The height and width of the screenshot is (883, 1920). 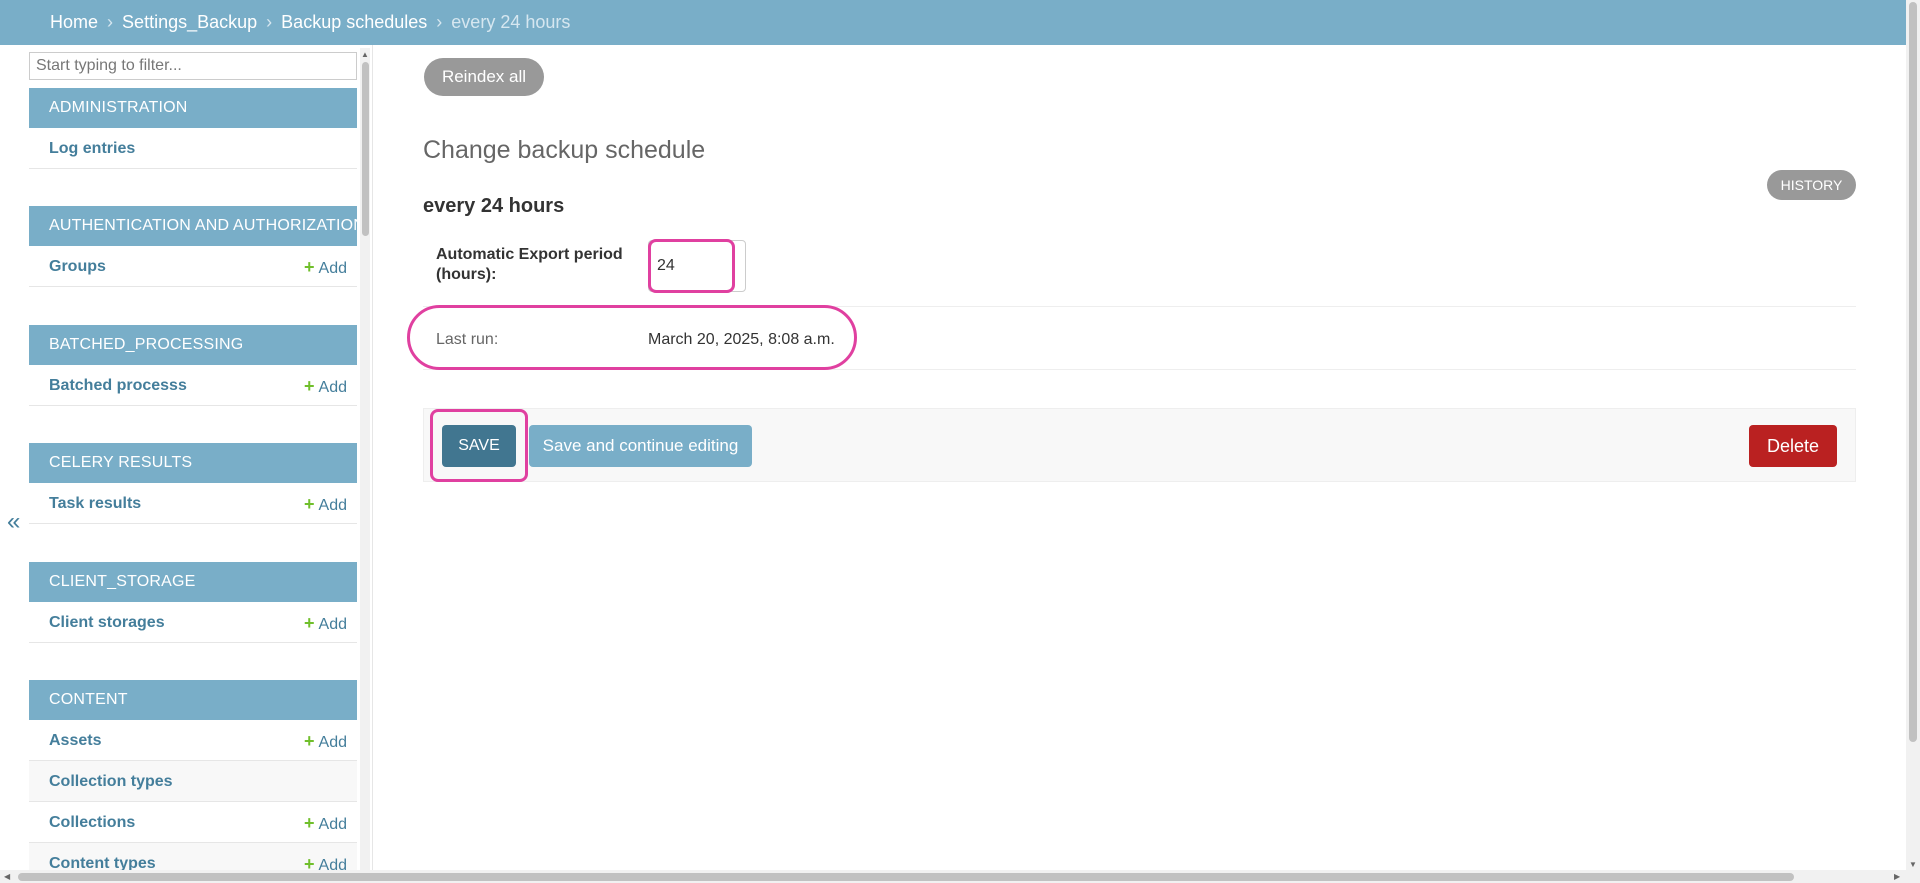 I want to click on export-period-input, so click(x=697, y=266).